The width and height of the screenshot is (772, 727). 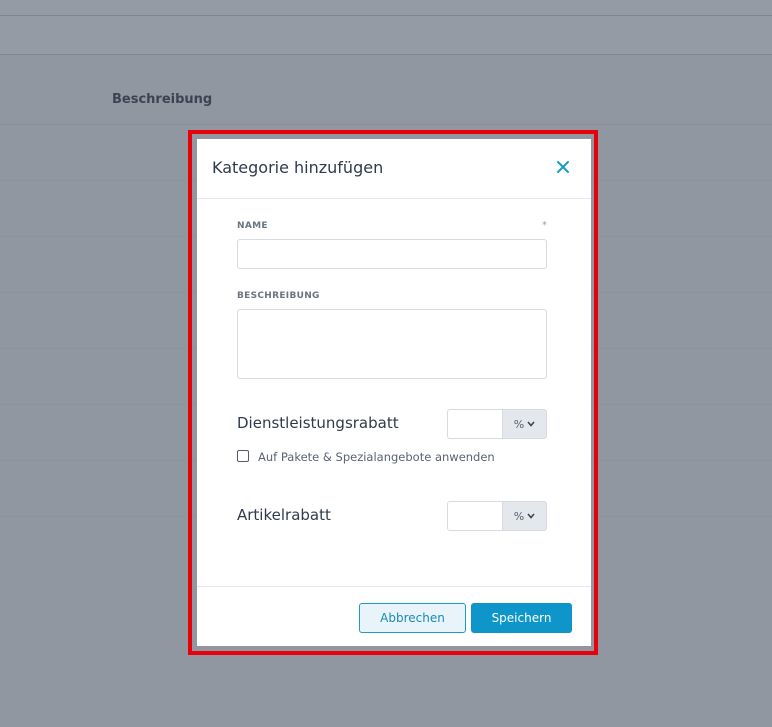 I want to click on dialog-header: Kategorie hinzufügen, so click(x=394, y=169).